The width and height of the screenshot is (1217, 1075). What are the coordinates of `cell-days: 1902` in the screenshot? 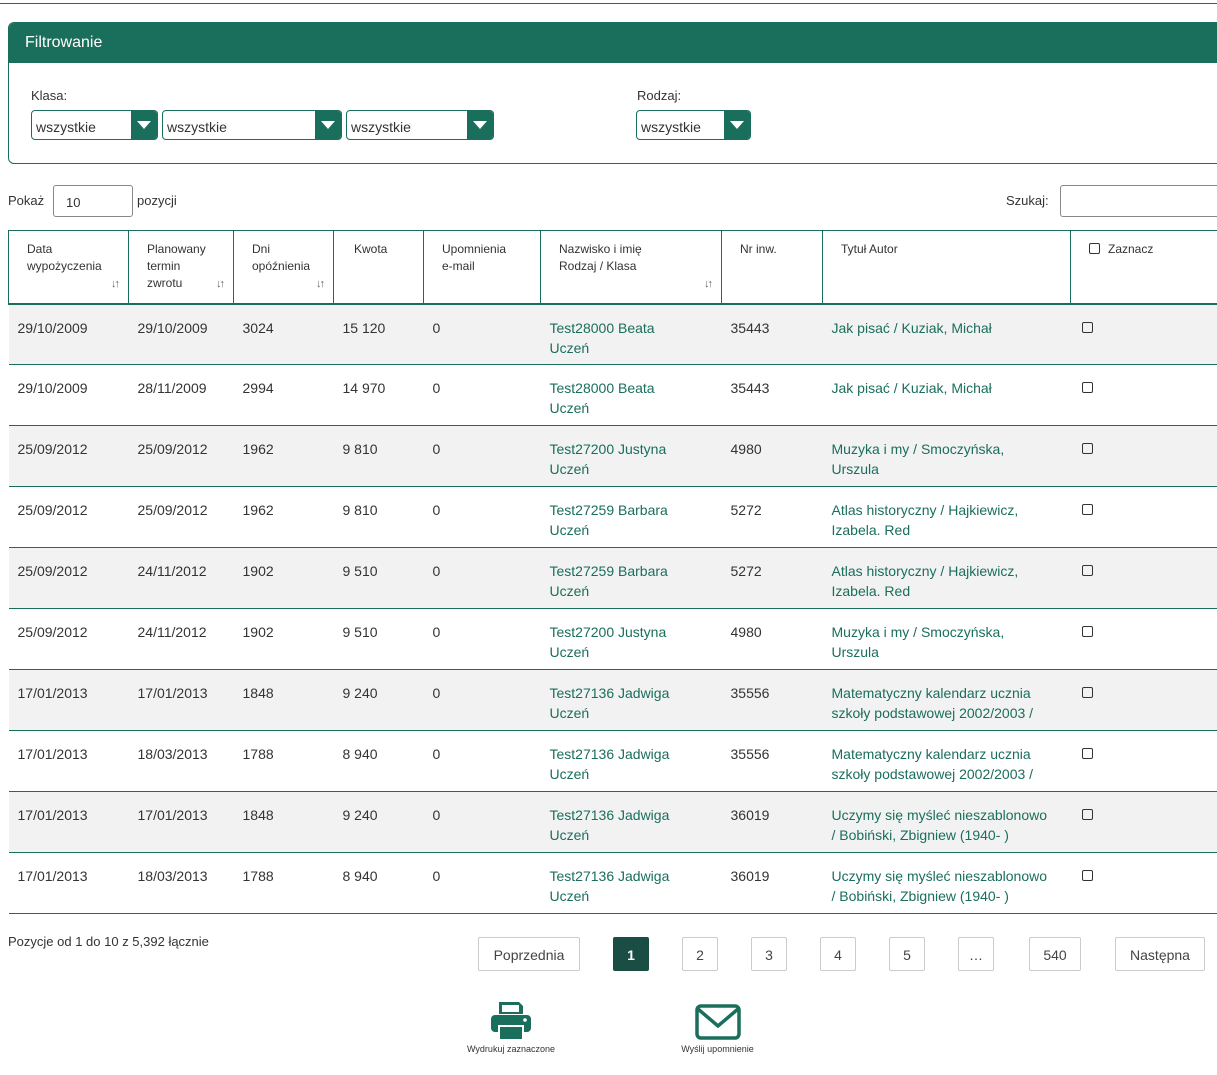 It's located at (283, 578).